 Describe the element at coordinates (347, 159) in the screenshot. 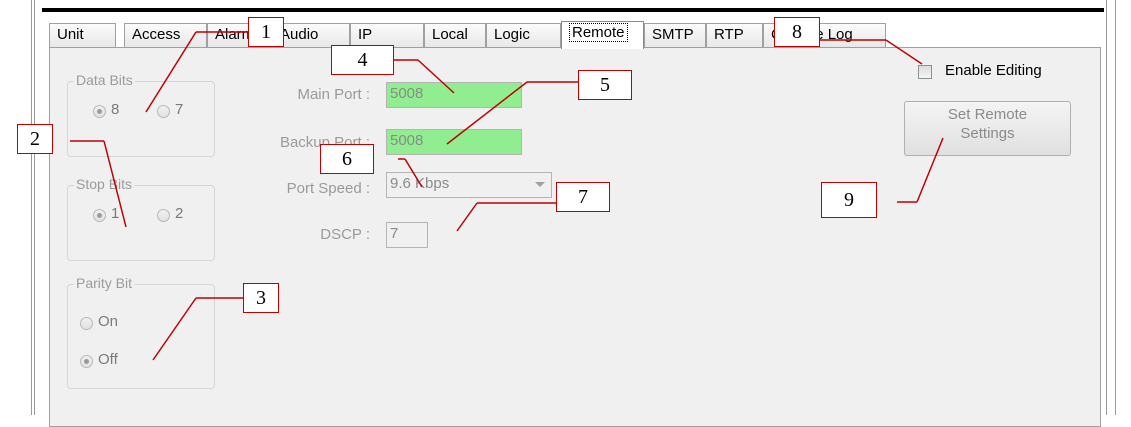

I see `callout-6: 6` at that location.